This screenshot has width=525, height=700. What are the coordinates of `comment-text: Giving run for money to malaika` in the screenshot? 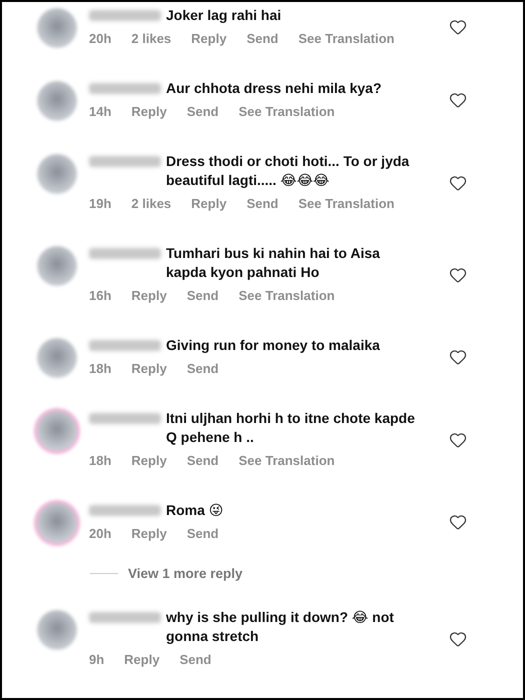 It's located at (273, 345).